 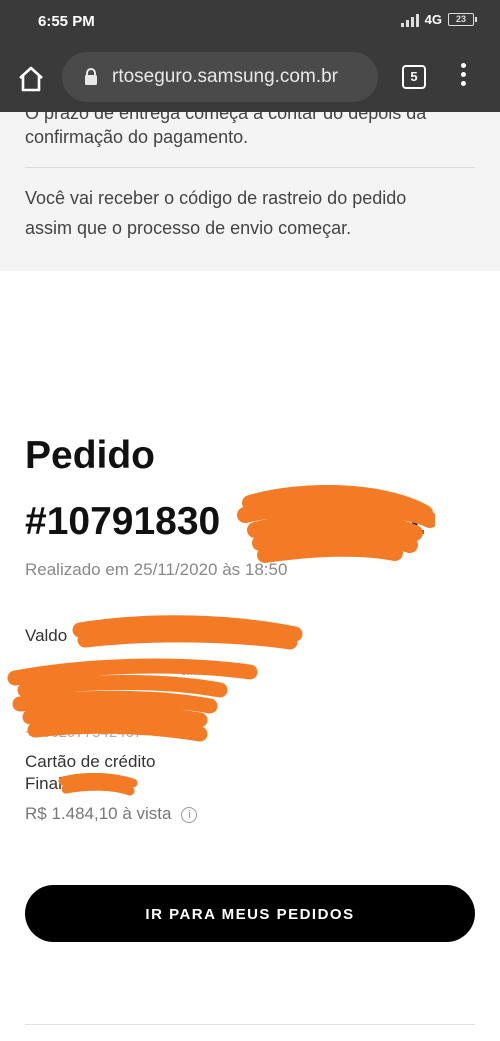 What do you see at coordinates (250, 167) in the screenshot?
I see `info-divider` at bounding box center [250, 167].